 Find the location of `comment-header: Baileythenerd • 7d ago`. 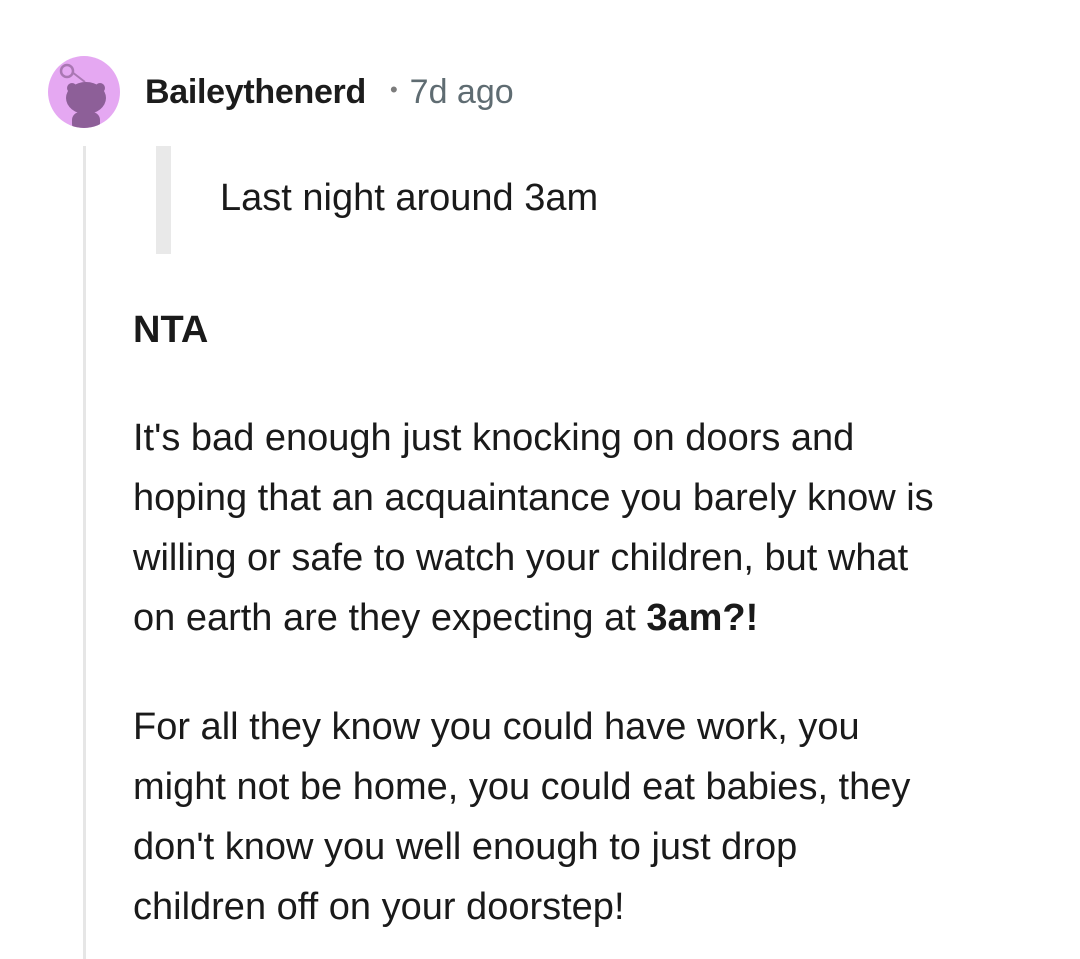

comment-header: Baileythenerd • 7d ago is located at coordinates (329, 92).